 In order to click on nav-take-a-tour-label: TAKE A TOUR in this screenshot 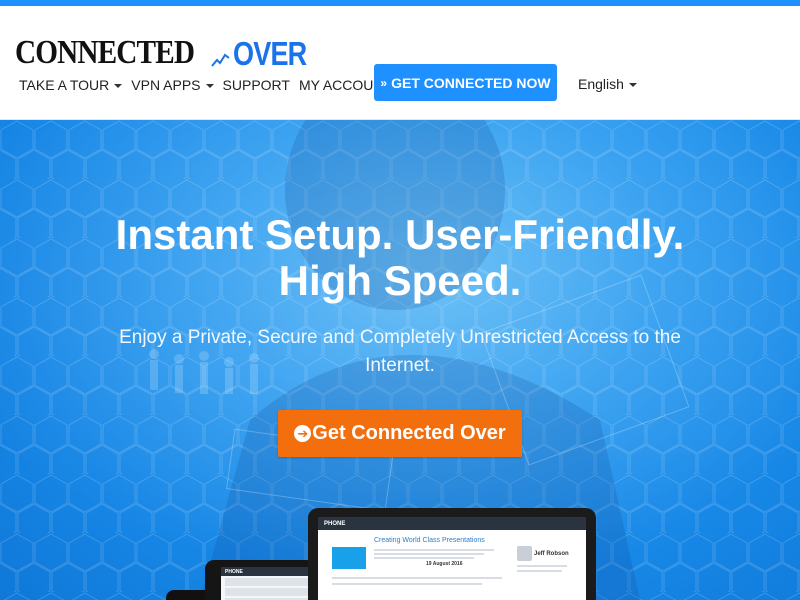, I will do `click(64, 85)`.